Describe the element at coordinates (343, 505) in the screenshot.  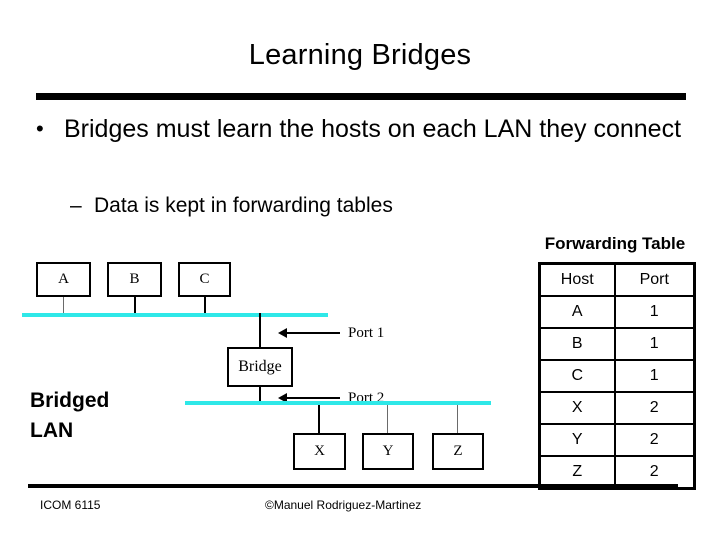
I see `footer-copyright: ©Manuel Rodriguez-Martinez` at that location.